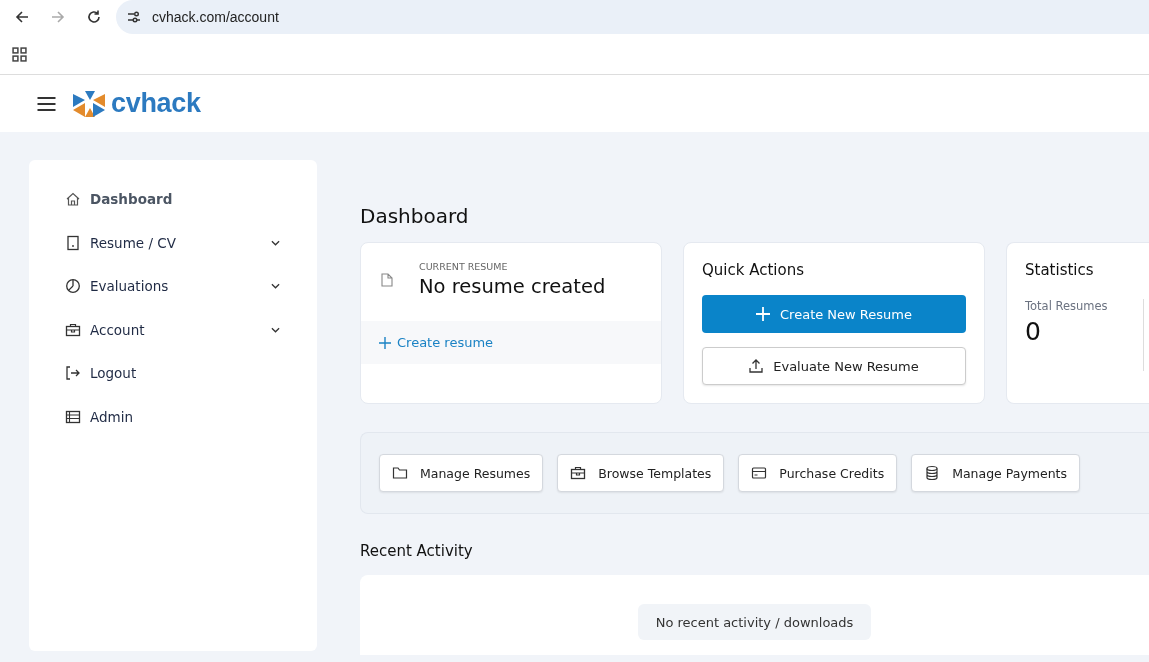  I want to click on folder-icon, so click(400, 473).